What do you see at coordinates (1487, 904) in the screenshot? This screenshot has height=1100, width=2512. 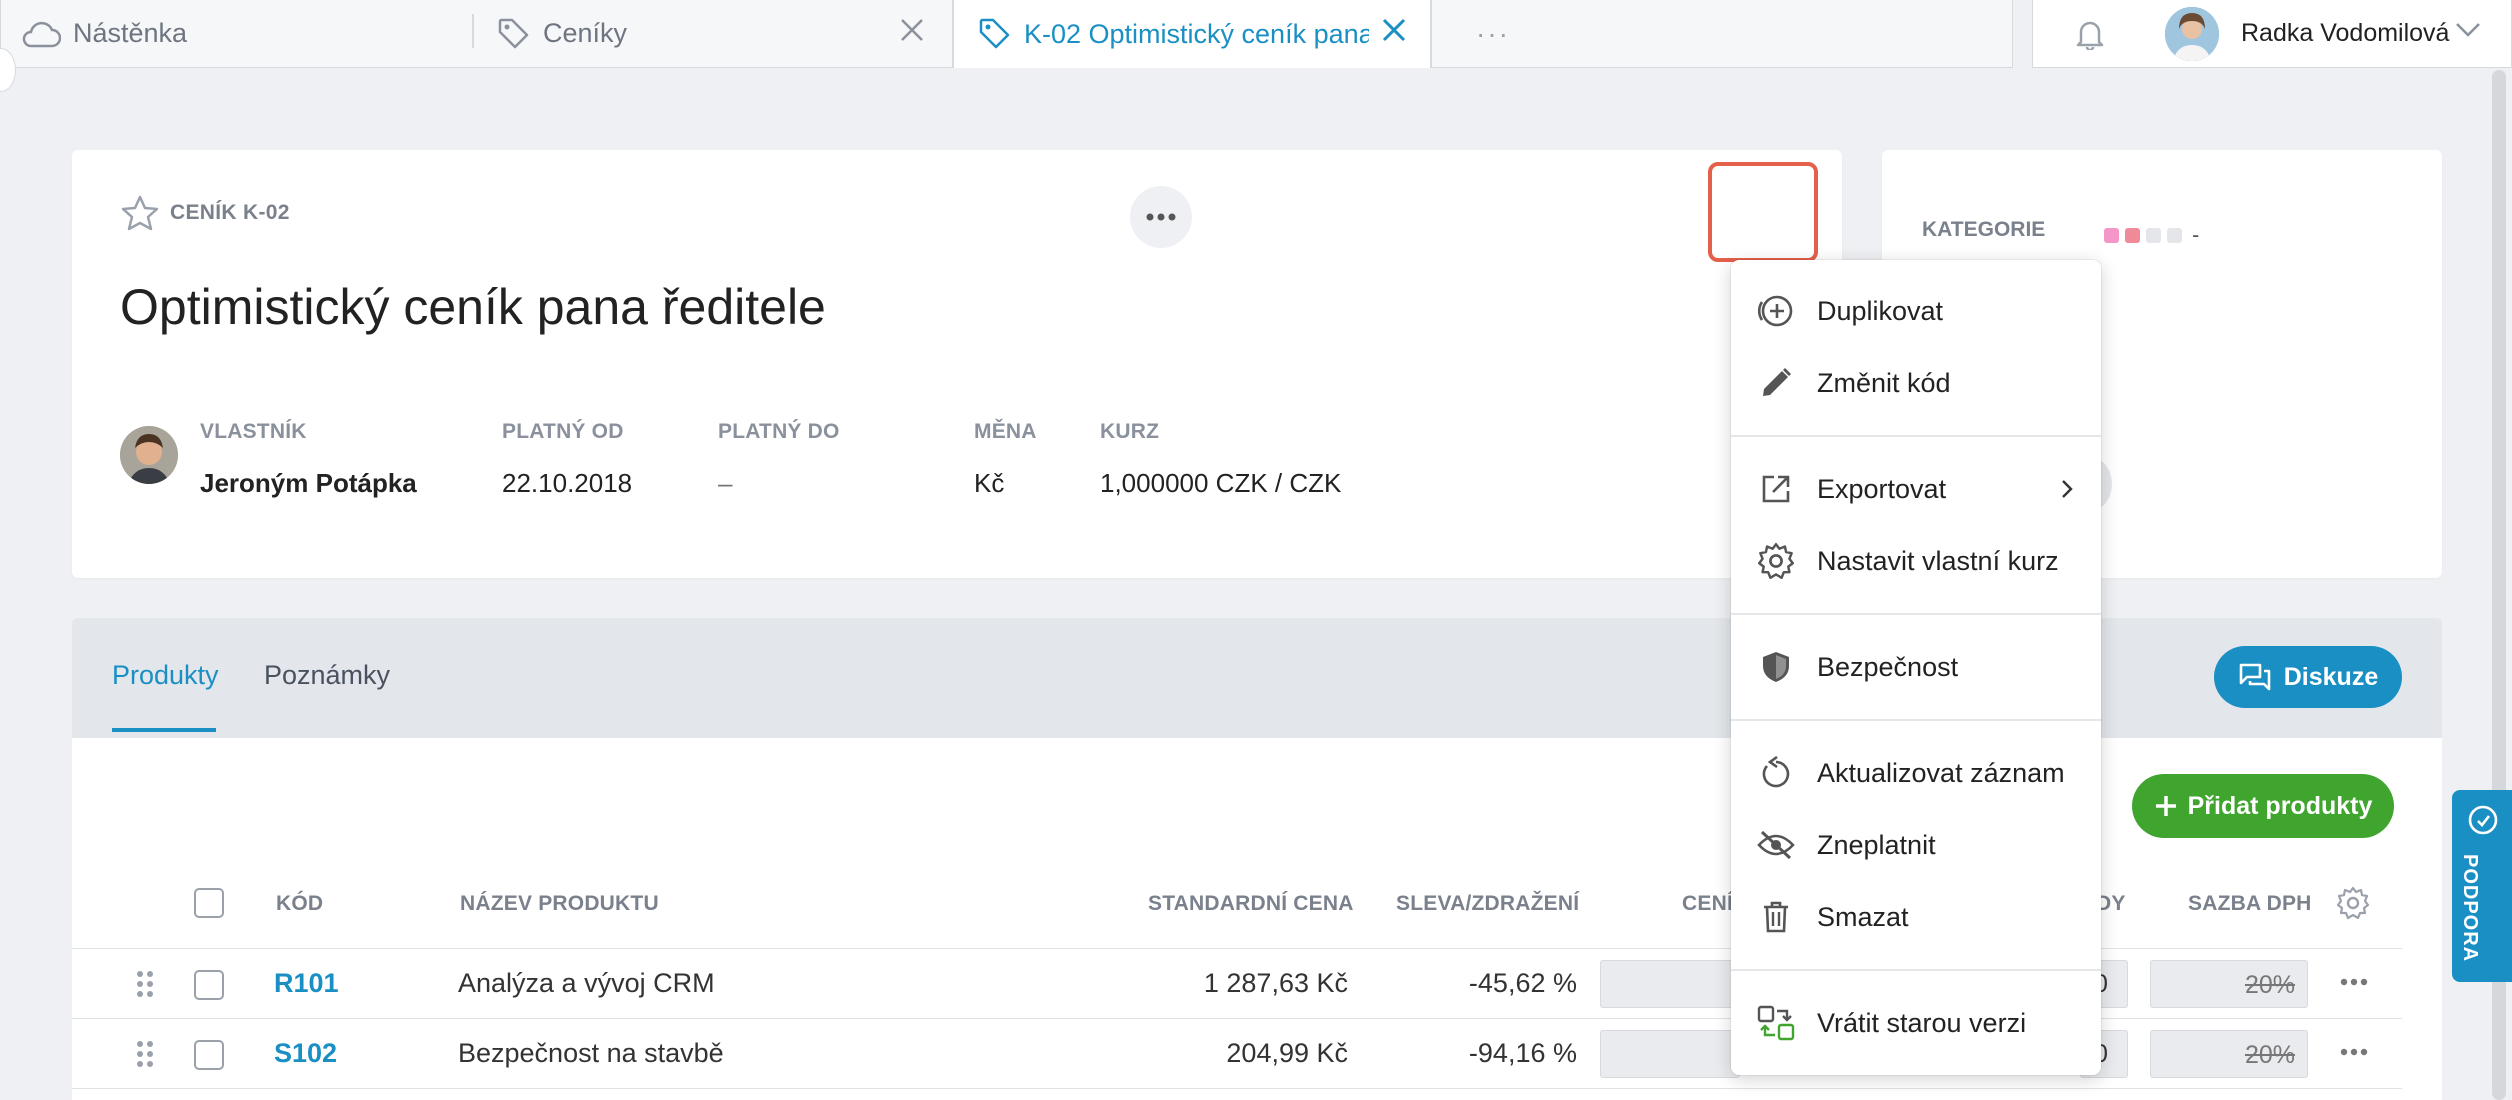 I see `column-header-discount: SLEVA/ZDRAŽENÍ` at bounding box center [1487, 904].